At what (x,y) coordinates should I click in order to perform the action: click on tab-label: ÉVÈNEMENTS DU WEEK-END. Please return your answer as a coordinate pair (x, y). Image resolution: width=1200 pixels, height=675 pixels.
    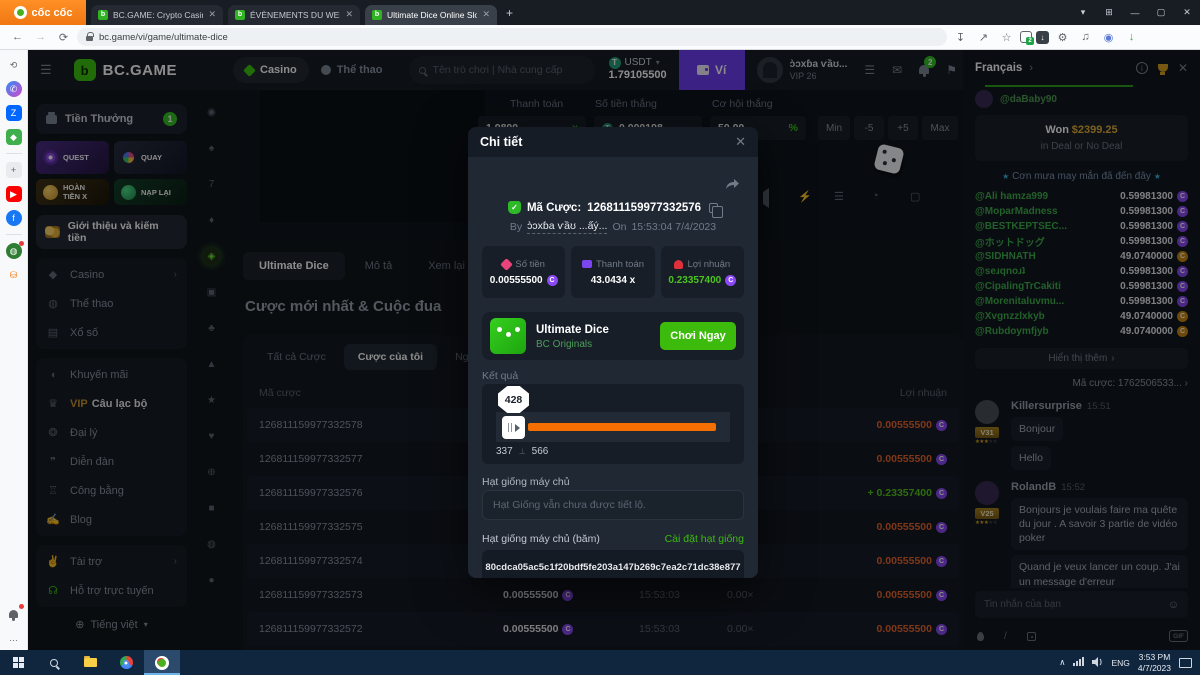
    Looking at the image, I should click on (295, 14).